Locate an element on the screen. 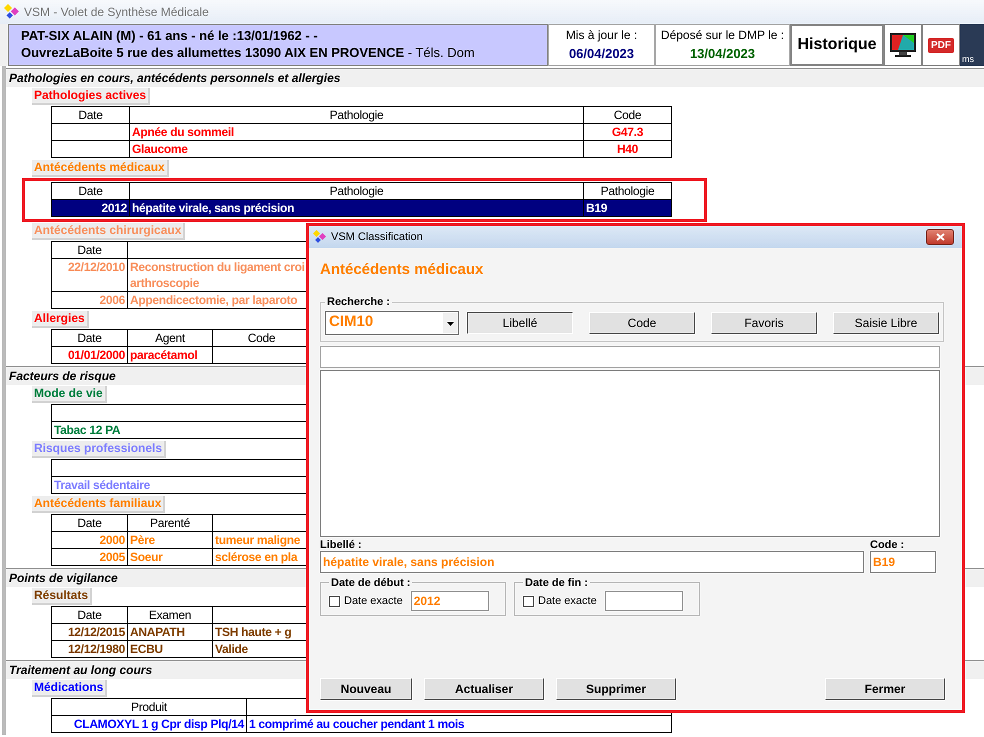 The image size is (984, 737). pdf-button: PDF is located at coordinates (941, 45).